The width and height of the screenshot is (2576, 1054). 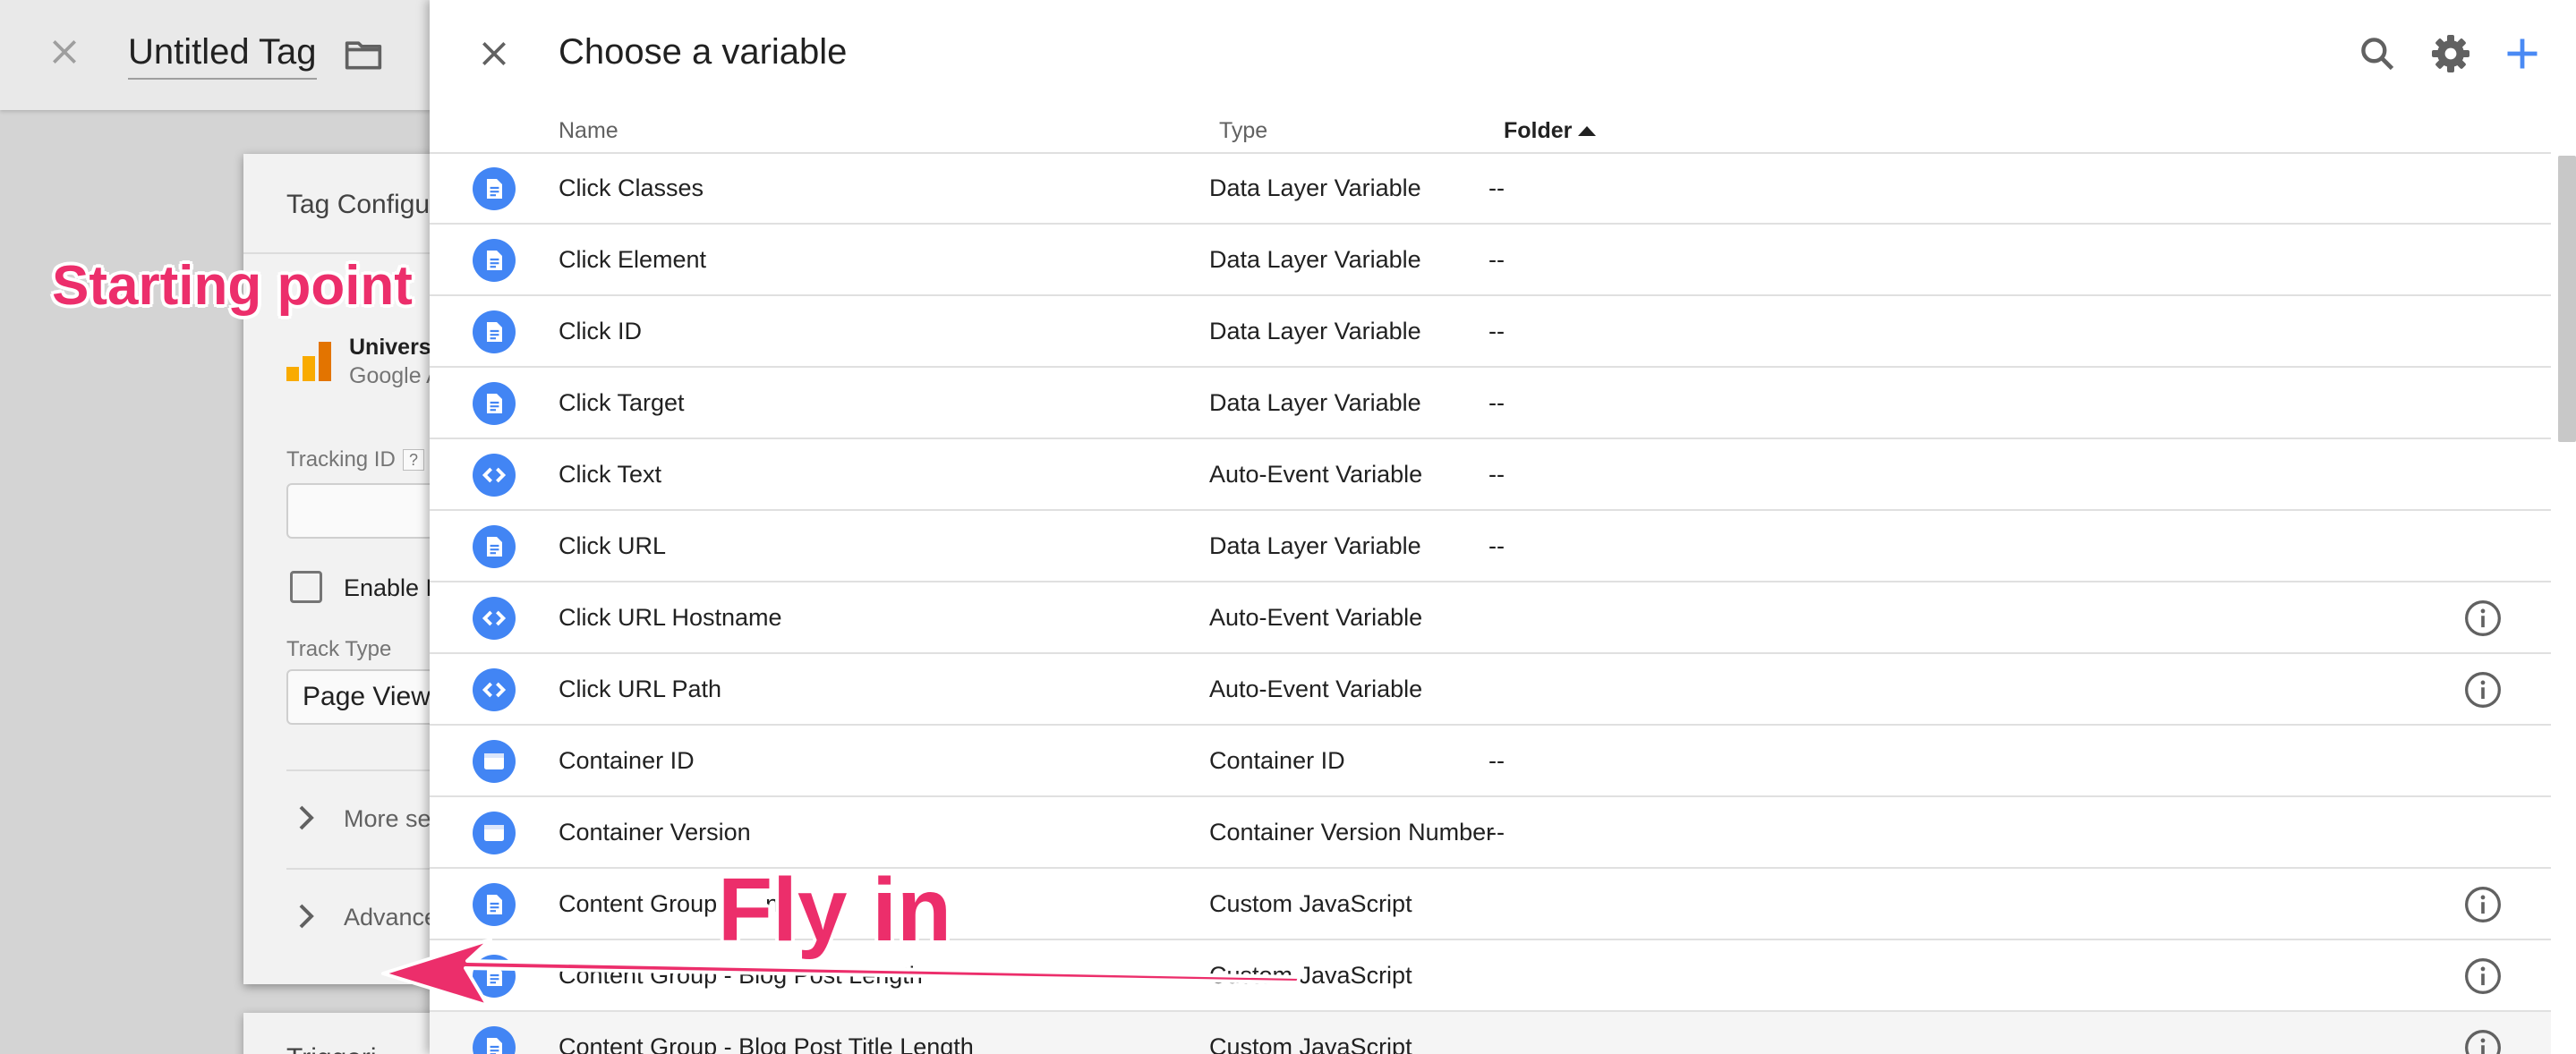 I want to click on variable-row: Click ID Data Layer Variable --, so click(x=1490, y=332).